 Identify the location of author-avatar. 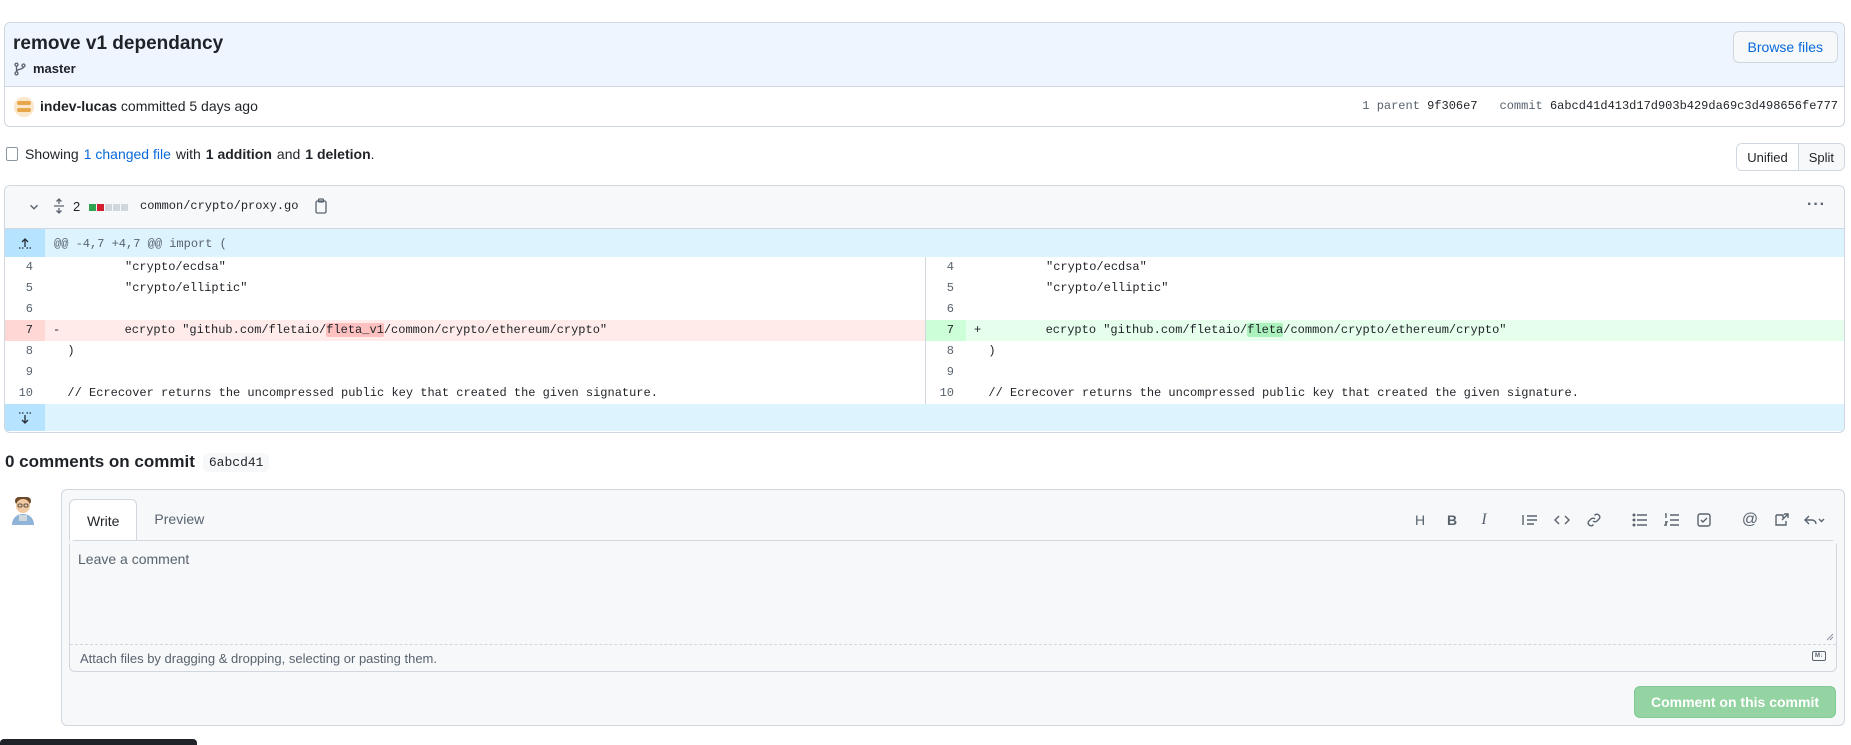
(24, 107).